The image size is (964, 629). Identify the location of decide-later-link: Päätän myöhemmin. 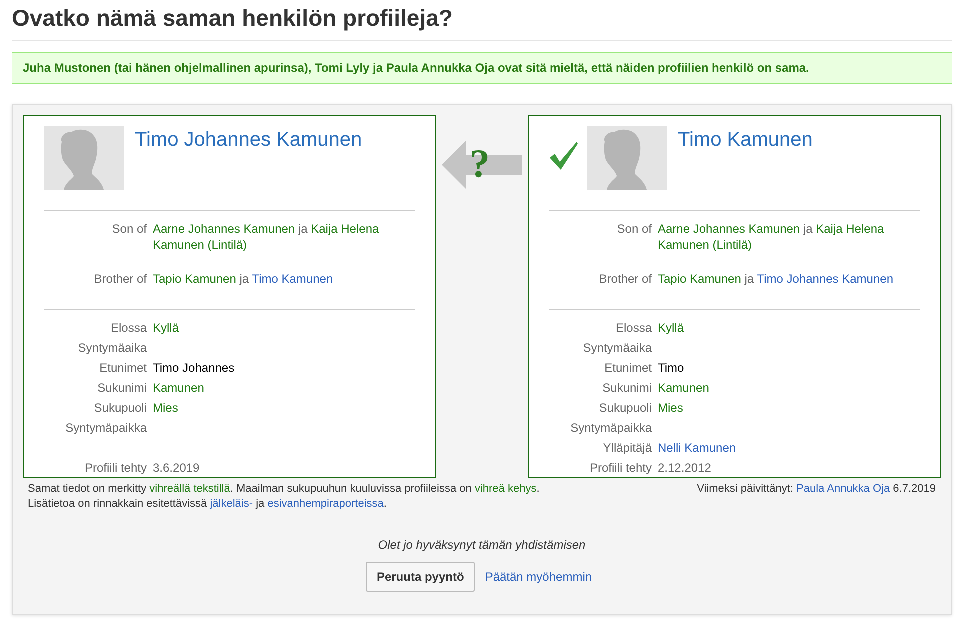
(538, 577).